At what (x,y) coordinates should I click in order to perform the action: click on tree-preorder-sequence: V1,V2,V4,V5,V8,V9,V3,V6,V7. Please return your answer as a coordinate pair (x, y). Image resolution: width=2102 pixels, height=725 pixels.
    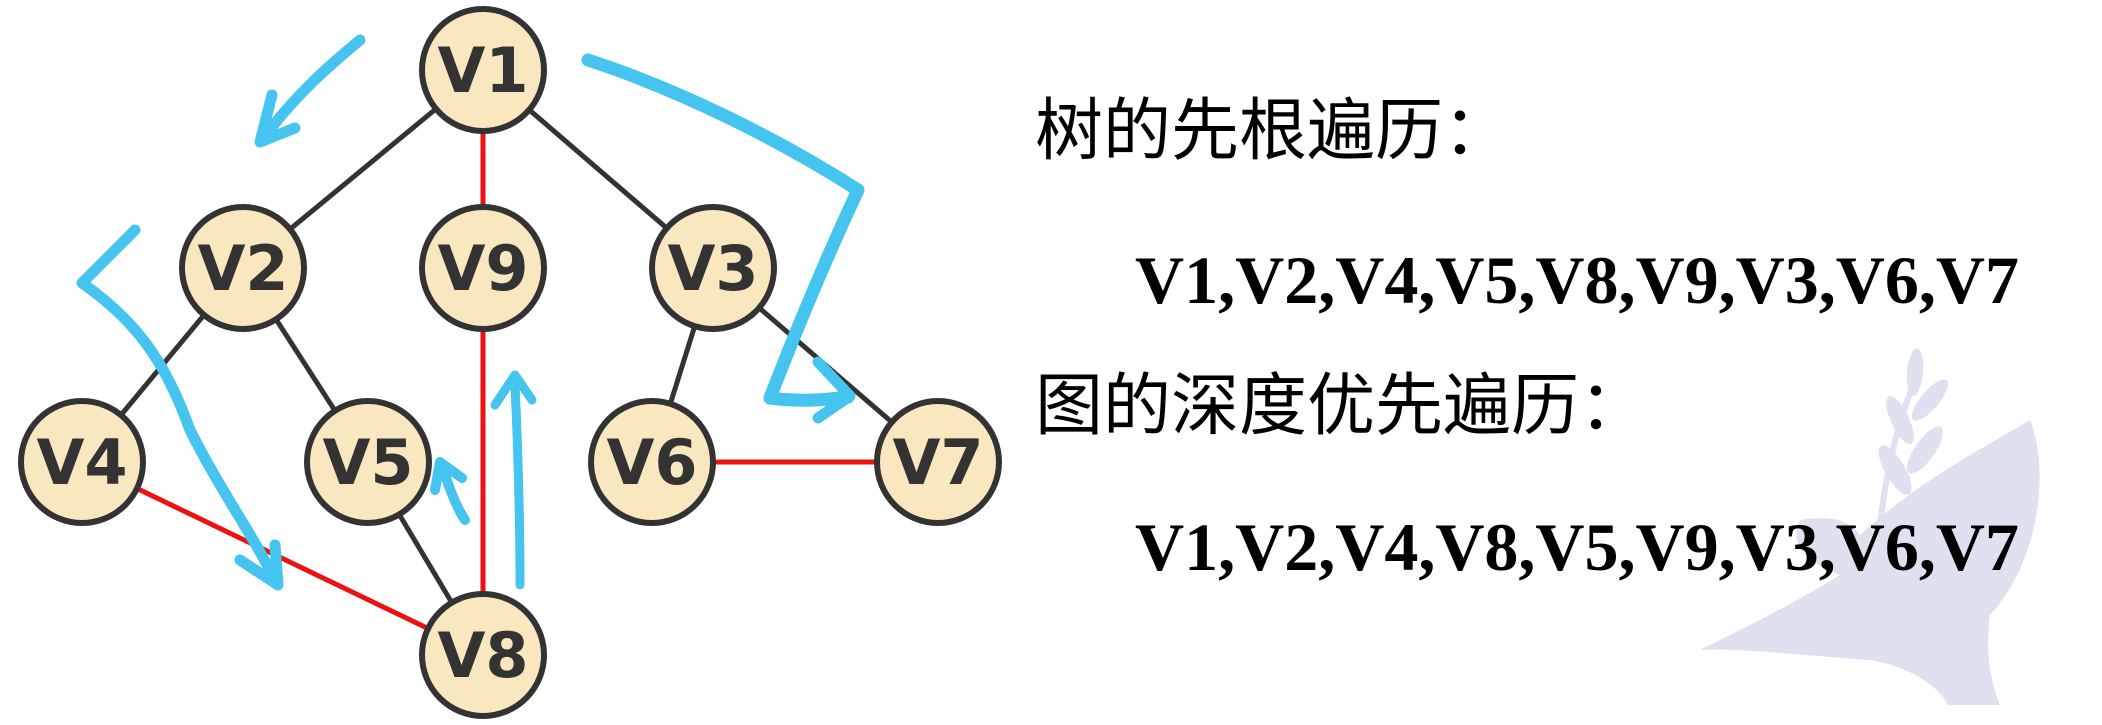
    Looking at the image, I should click on (1577, 280).